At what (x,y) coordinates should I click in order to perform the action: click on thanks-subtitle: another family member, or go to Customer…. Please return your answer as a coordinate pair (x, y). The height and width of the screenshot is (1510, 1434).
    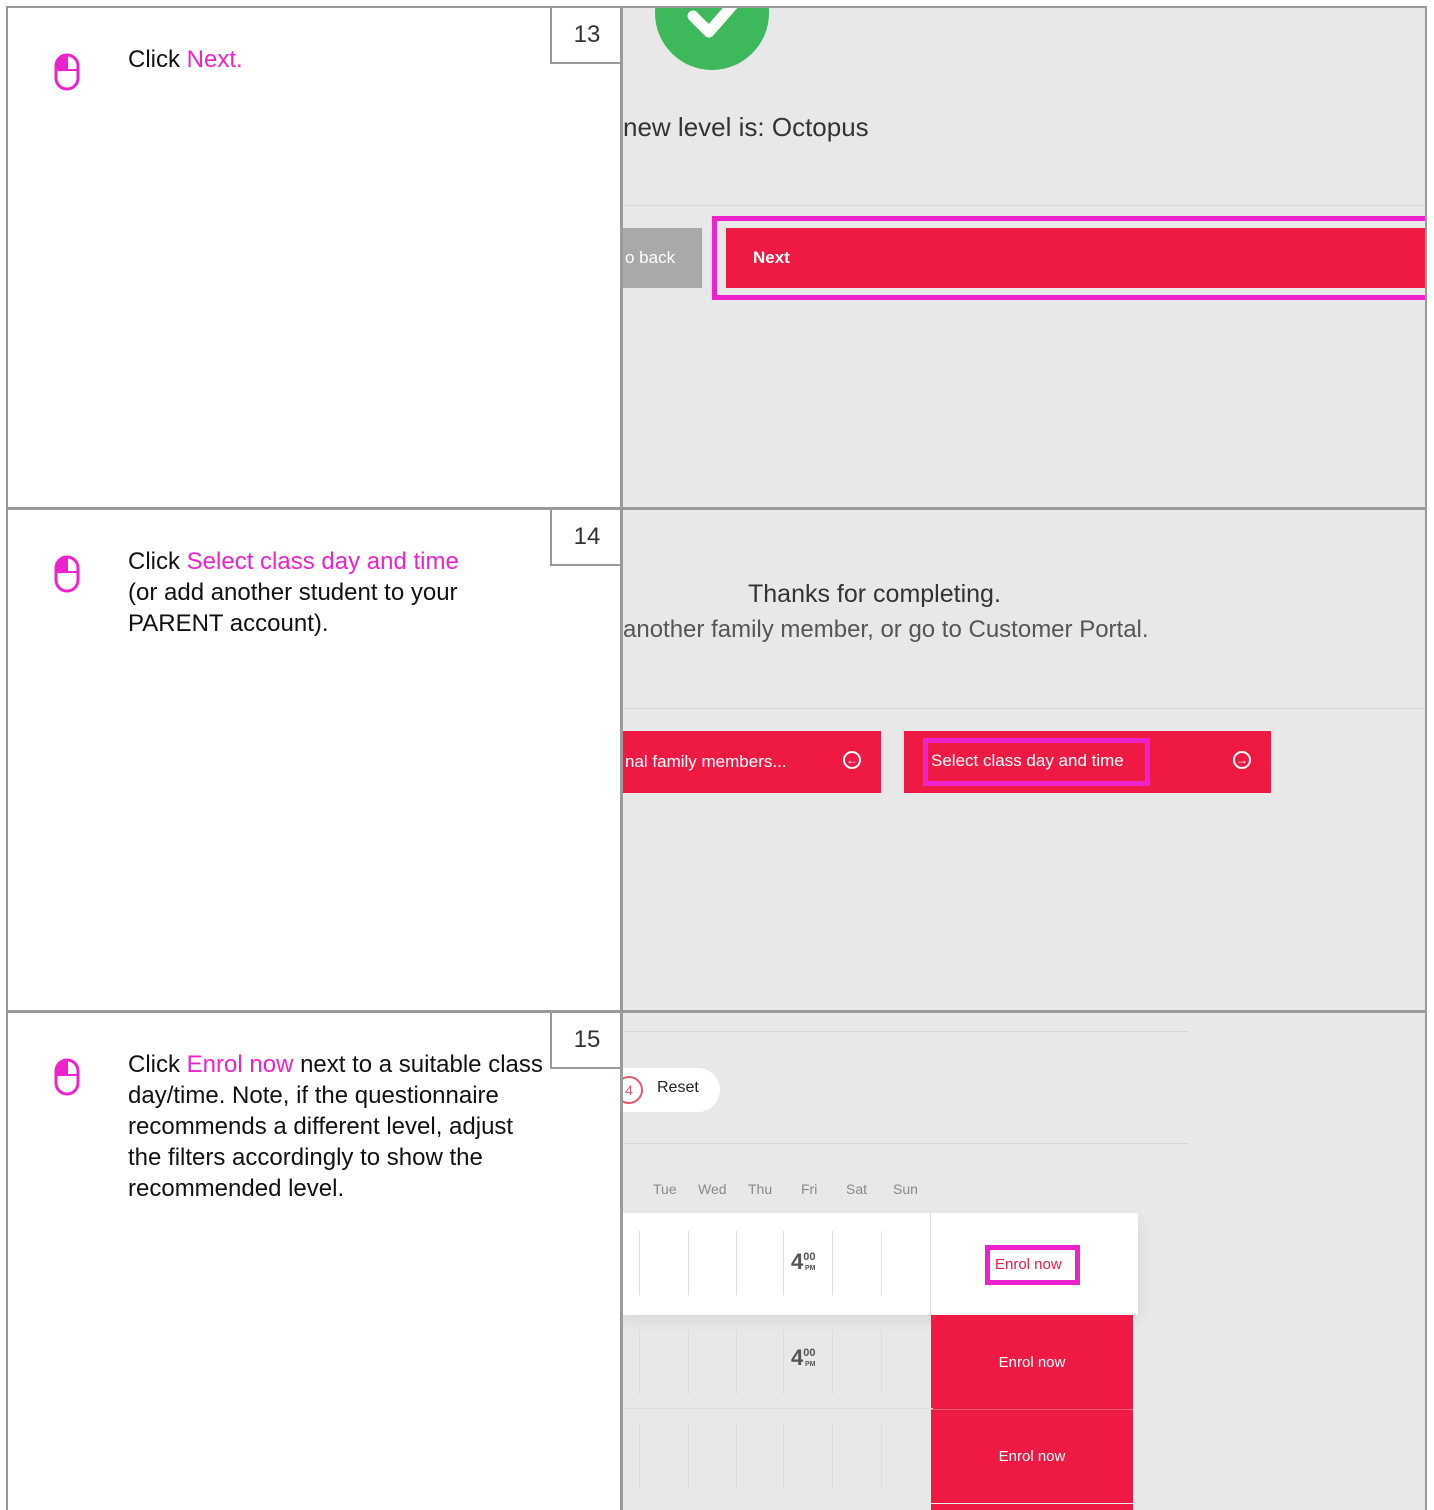
    Looking at the image, I should click on (886, 629).